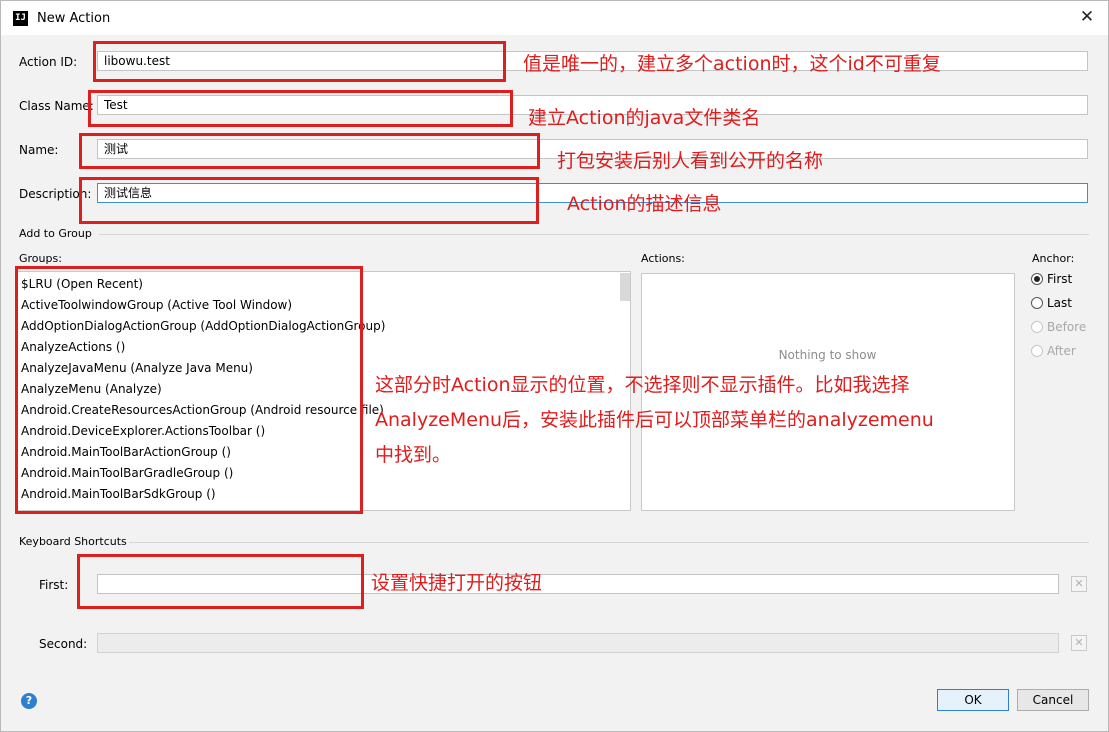 The height and width of the screenshot is (732, 1109). Describe the element at coordinates (1037, 351) in the screenshot. I see `anchor-after-radio` at that location.